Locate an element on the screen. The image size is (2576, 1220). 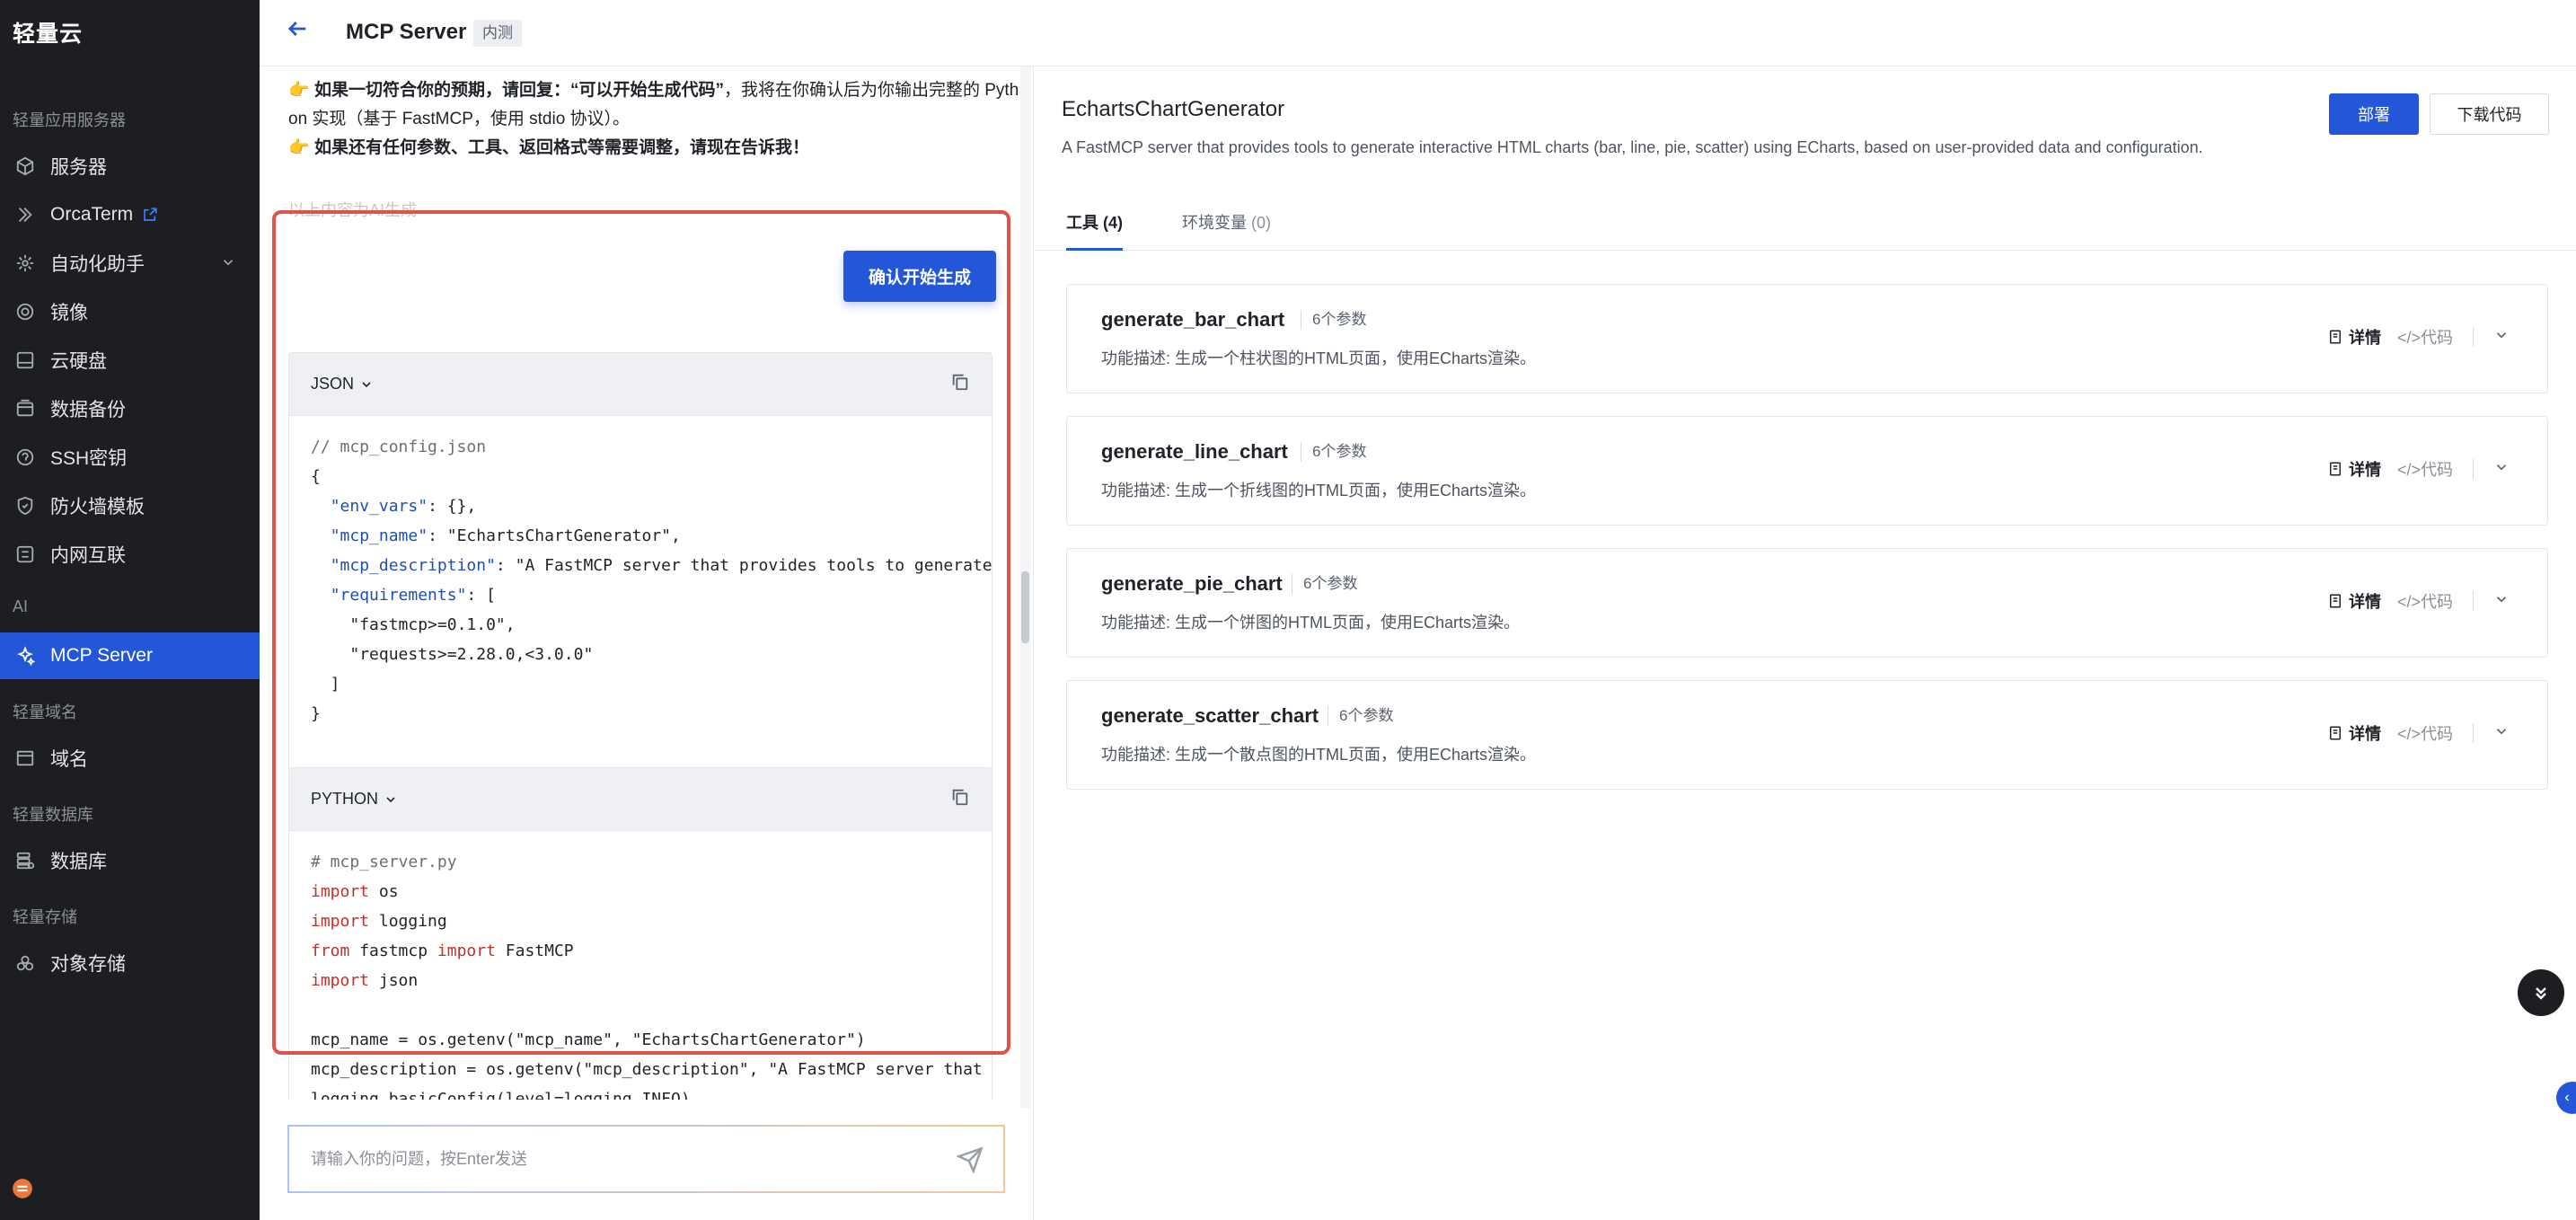
code-line: } is located at coordinates (316, 713).